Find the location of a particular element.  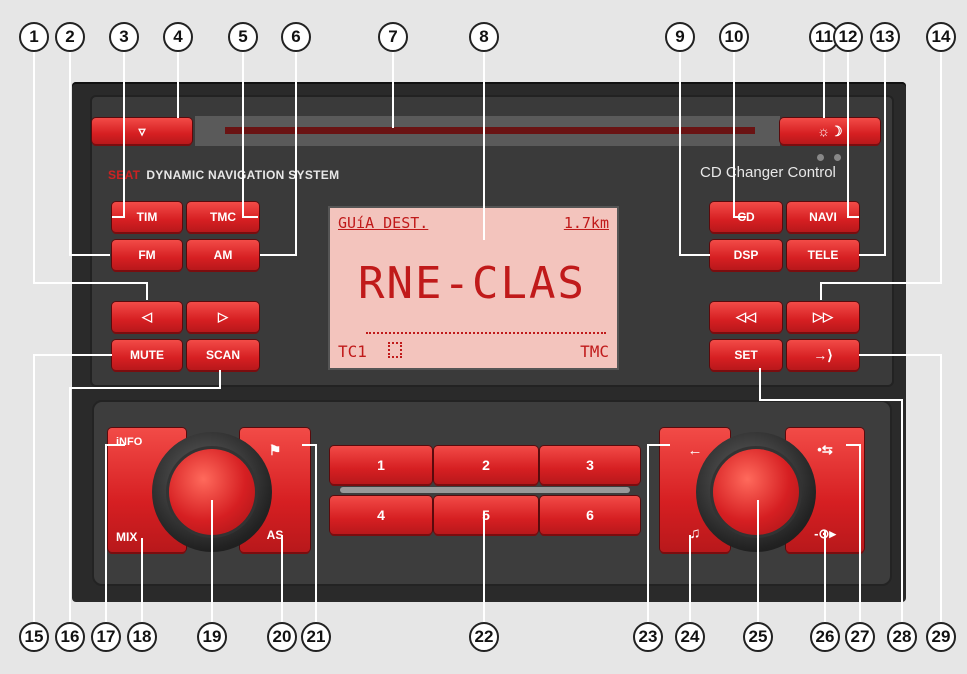

callout-3: 3 is located at coordinates (124, 37).